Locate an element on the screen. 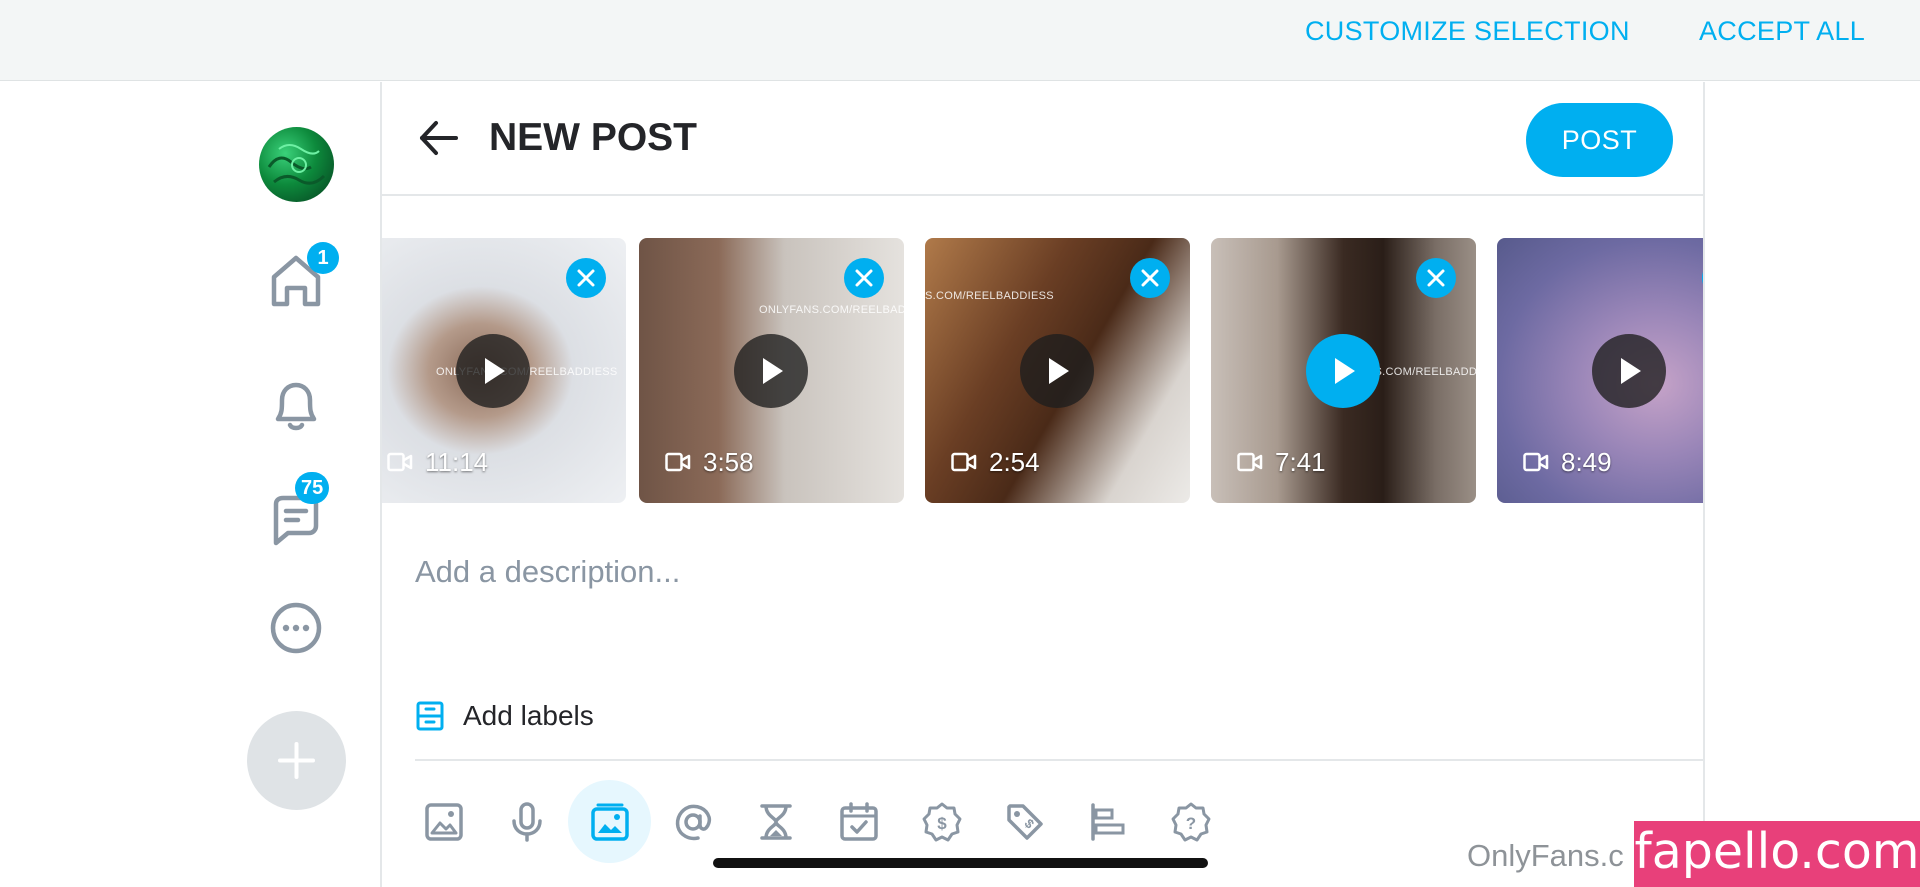 This screenshot has width=1920, height=887. notifications-nav-item is located at coordinates (296, 405).